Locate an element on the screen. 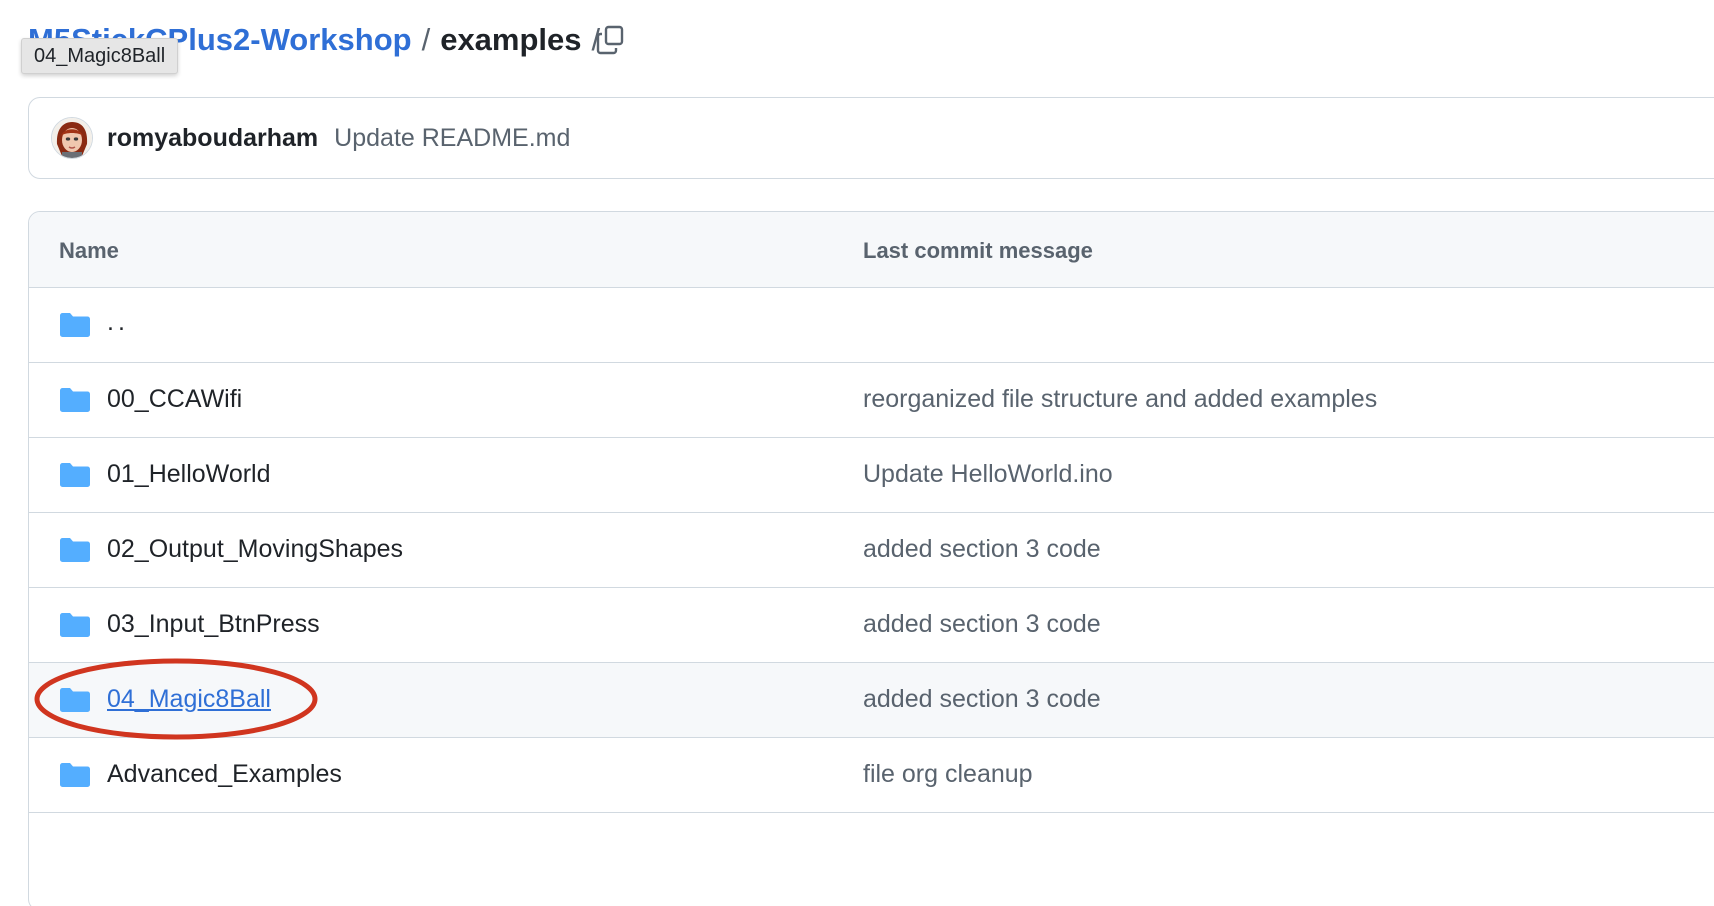  copy-icon is located at coordinates (610, 40).